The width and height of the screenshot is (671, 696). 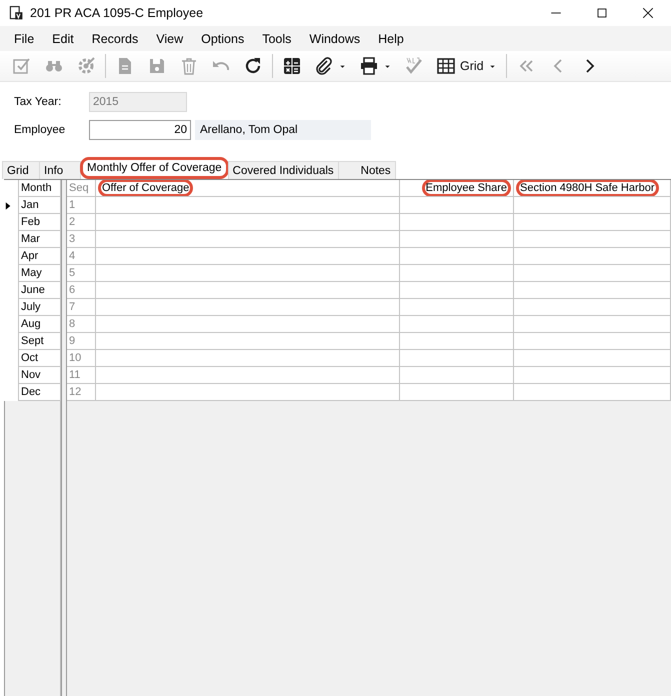 I want to click on gear-icon, so click(x=86, y=66).